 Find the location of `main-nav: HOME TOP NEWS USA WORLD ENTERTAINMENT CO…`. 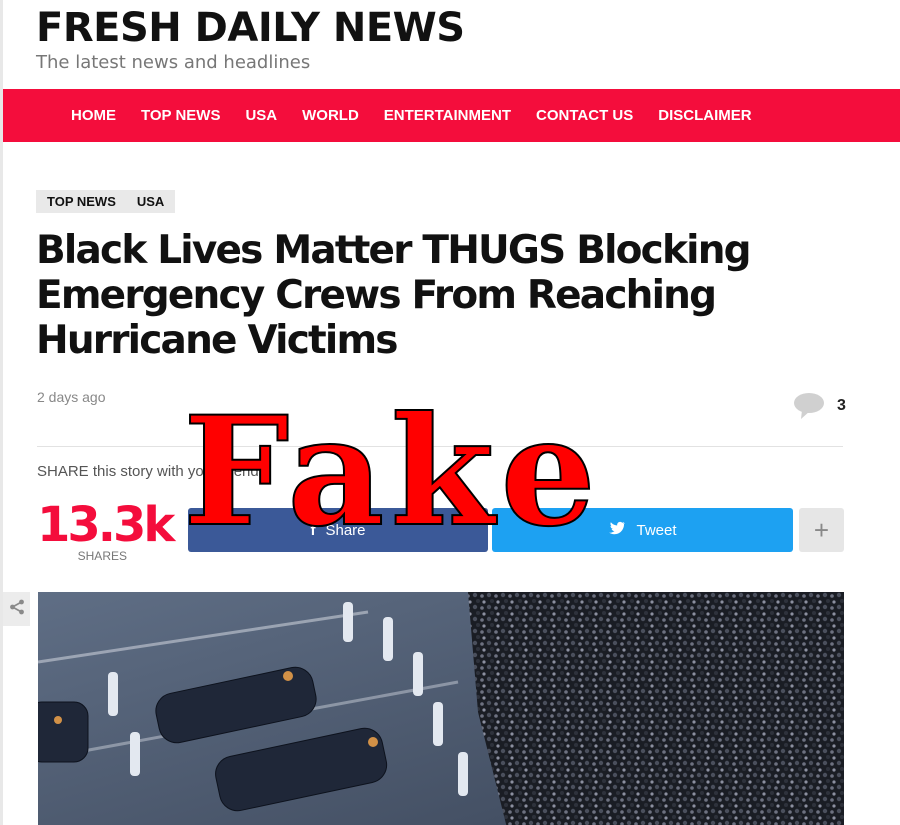

main-nav: HOME TOP NEWS USA WORLD ENTERTAINMENT CO… is located at coordinates (451, 115).